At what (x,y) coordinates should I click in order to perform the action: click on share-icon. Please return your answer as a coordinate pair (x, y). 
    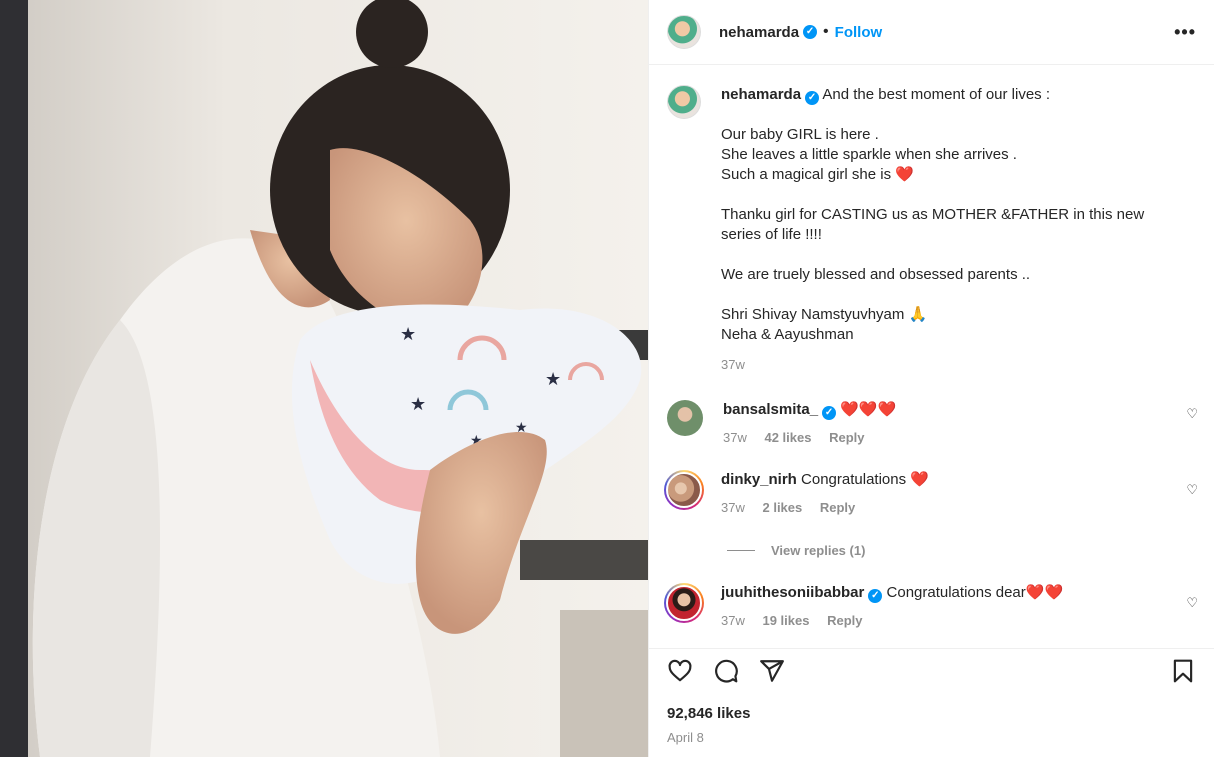
    Looking at the image, I should click on (772, 671).